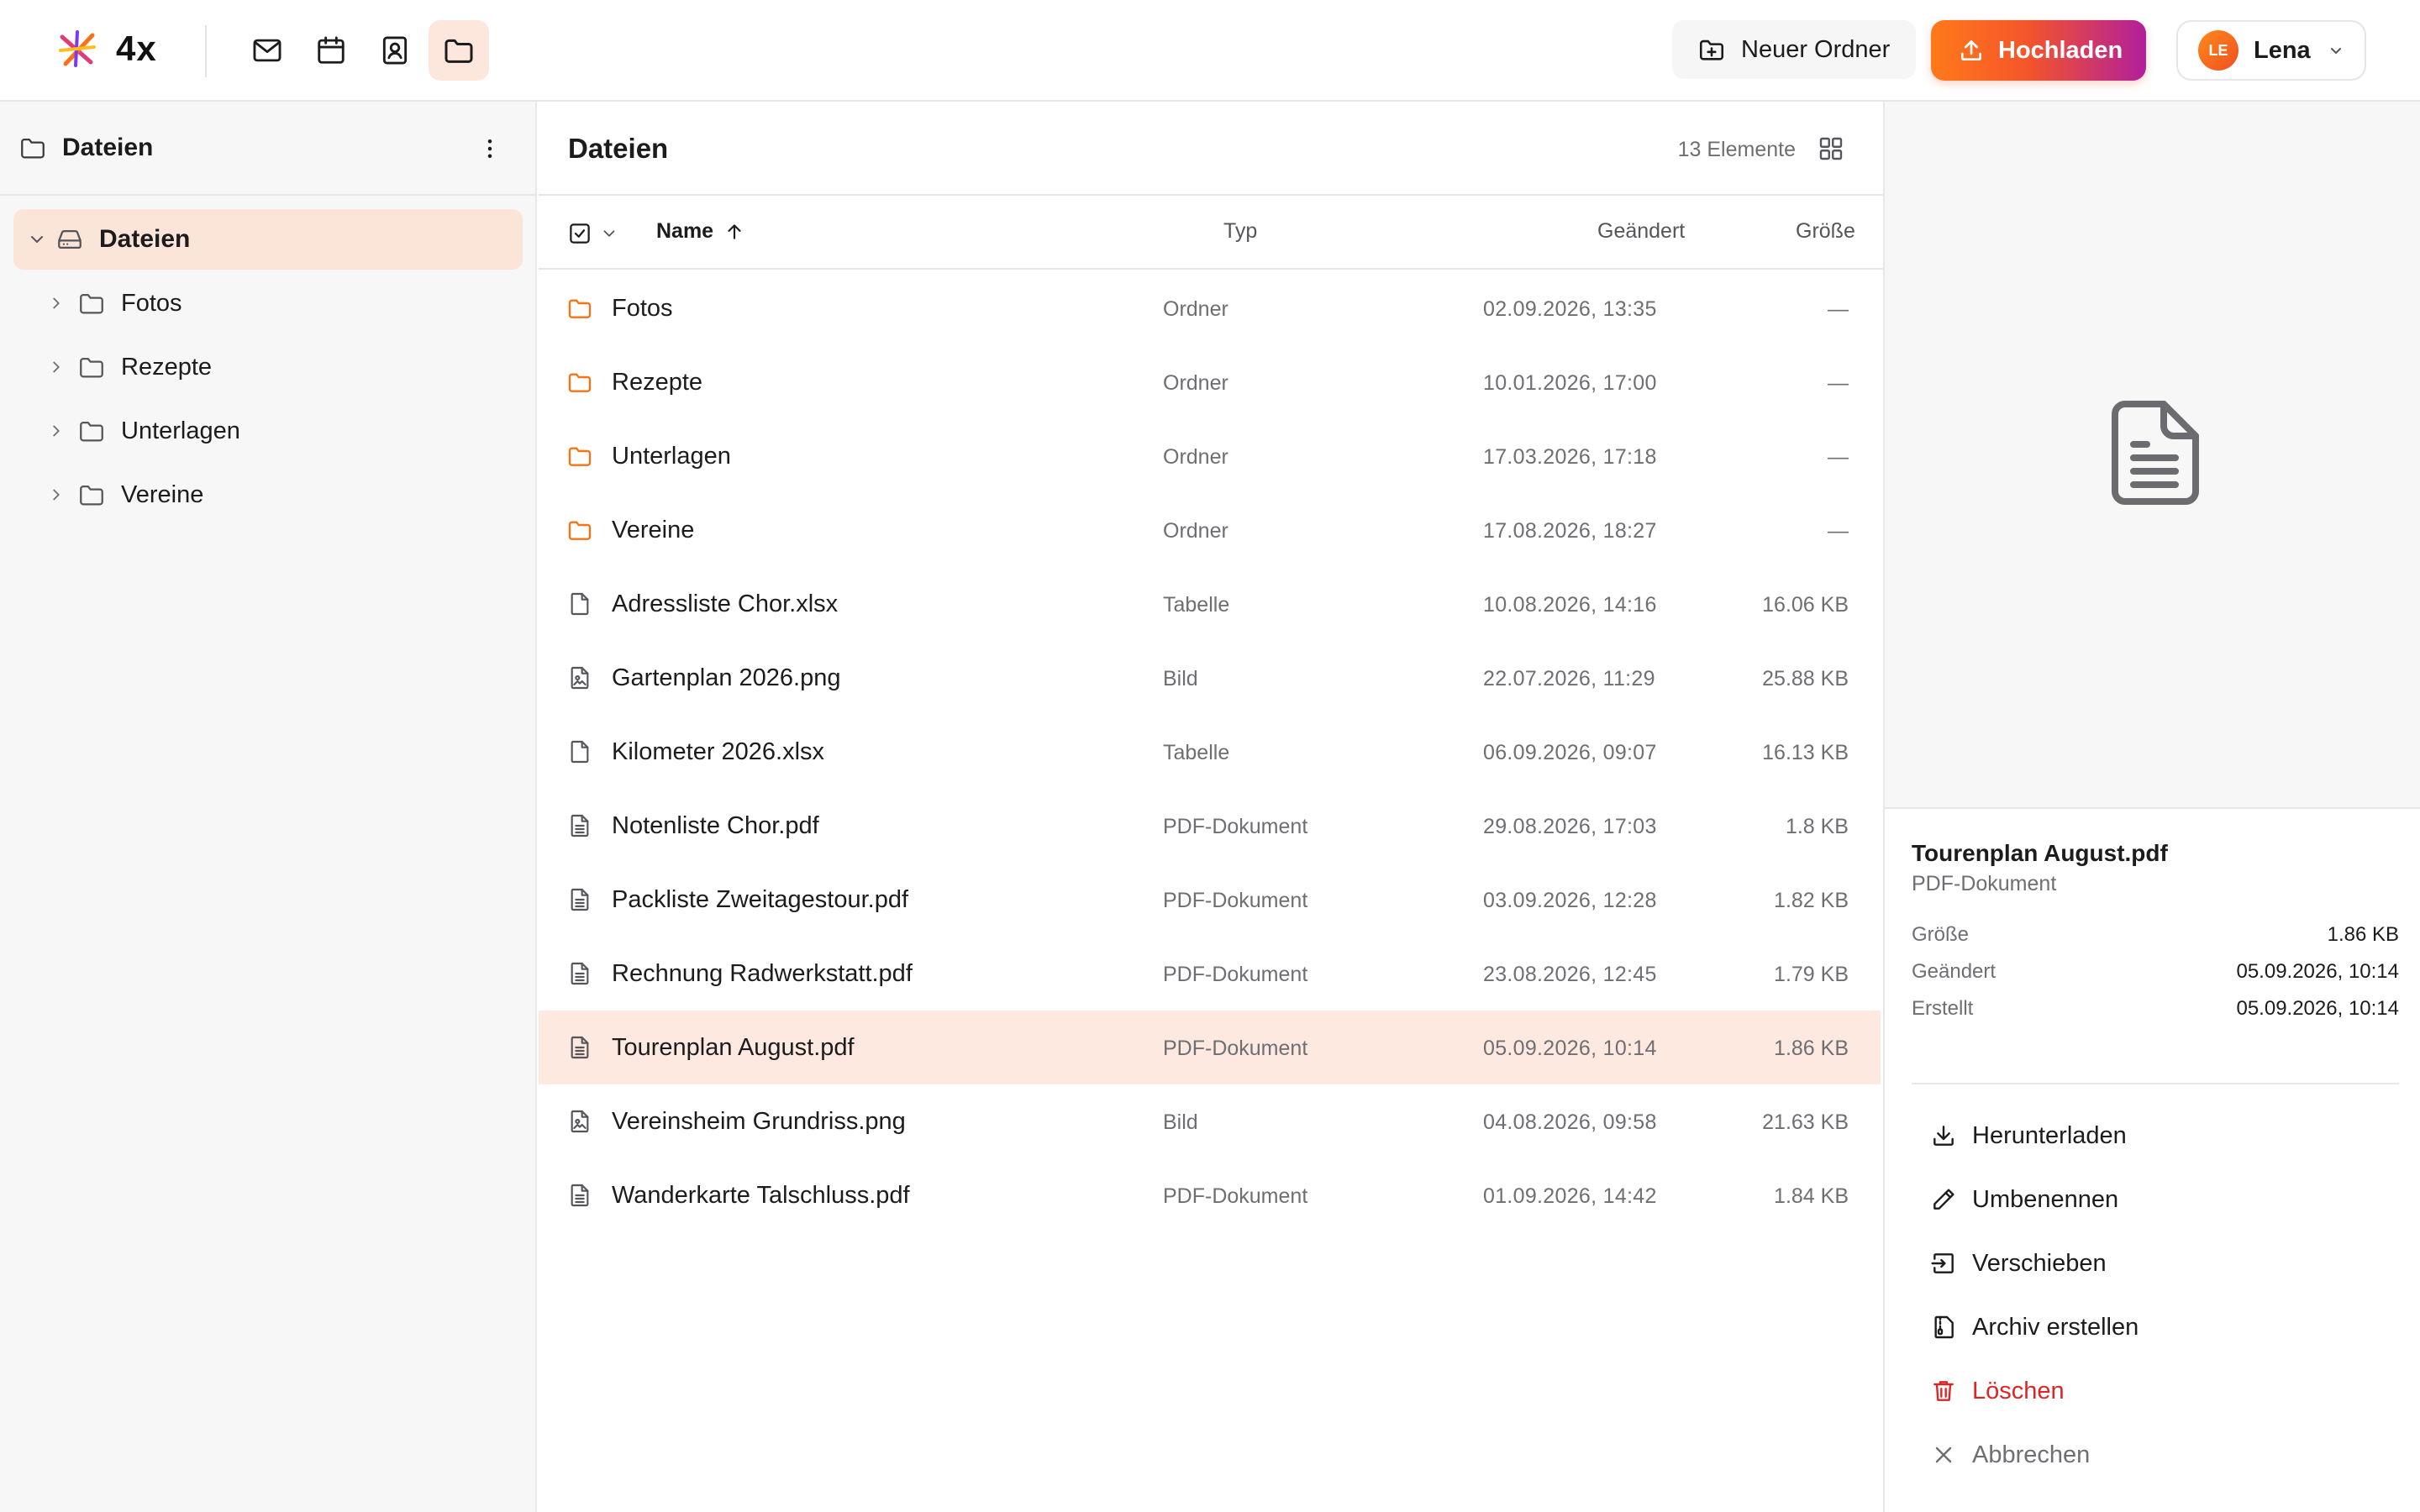 The width and height of the screenshot is (2420, 1512). I want to click on row-name: Tourenplan August.pdf, so click(734, 1047).